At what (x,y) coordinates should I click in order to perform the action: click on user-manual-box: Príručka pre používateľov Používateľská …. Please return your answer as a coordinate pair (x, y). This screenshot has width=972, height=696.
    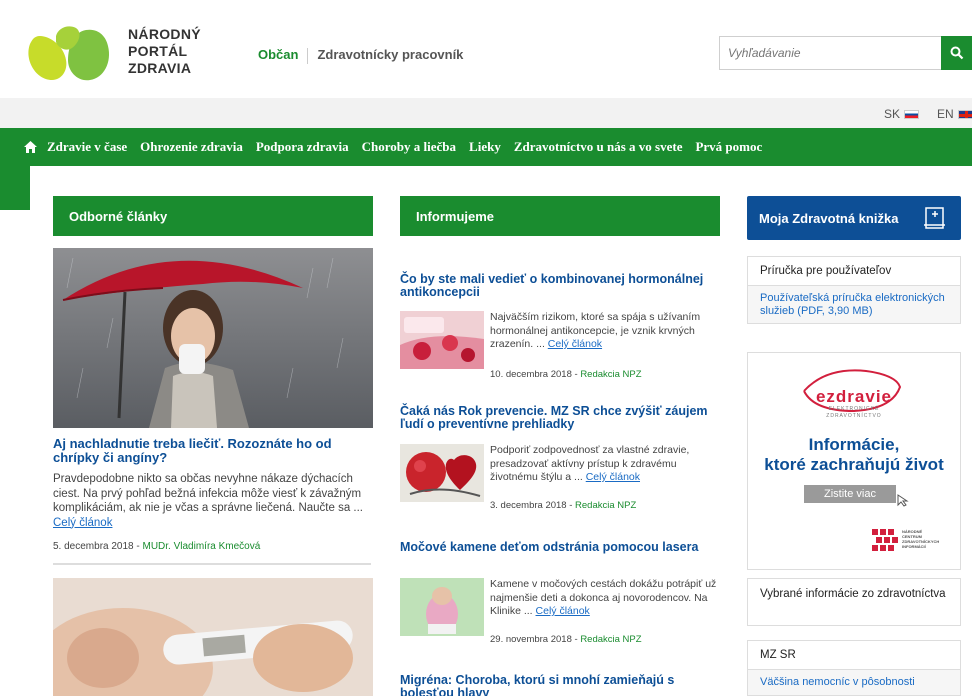
    Looking at the image, I should click on (854, 290).